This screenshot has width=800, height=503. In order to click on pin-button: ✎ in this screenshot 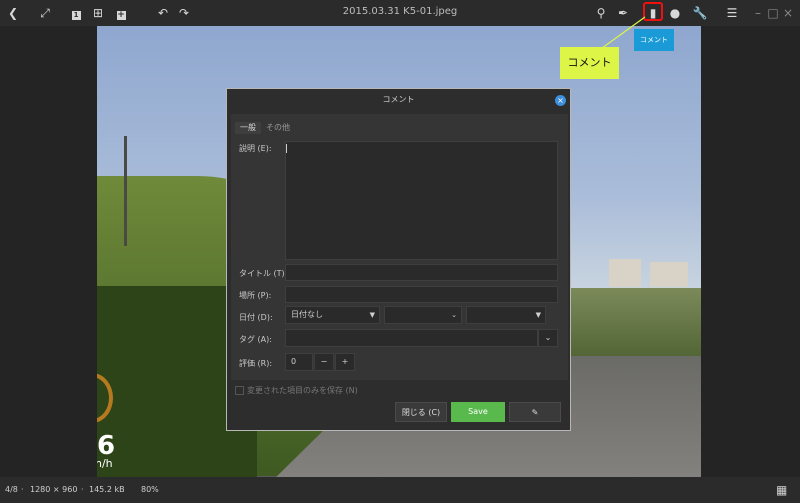, I will do `click(535, 412)`.